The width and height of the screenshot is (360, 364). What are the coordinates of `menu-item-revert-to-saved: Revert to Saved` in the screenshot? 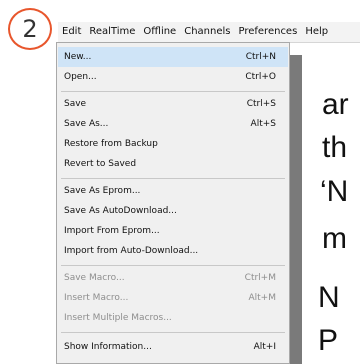 It's located at (173, 164).